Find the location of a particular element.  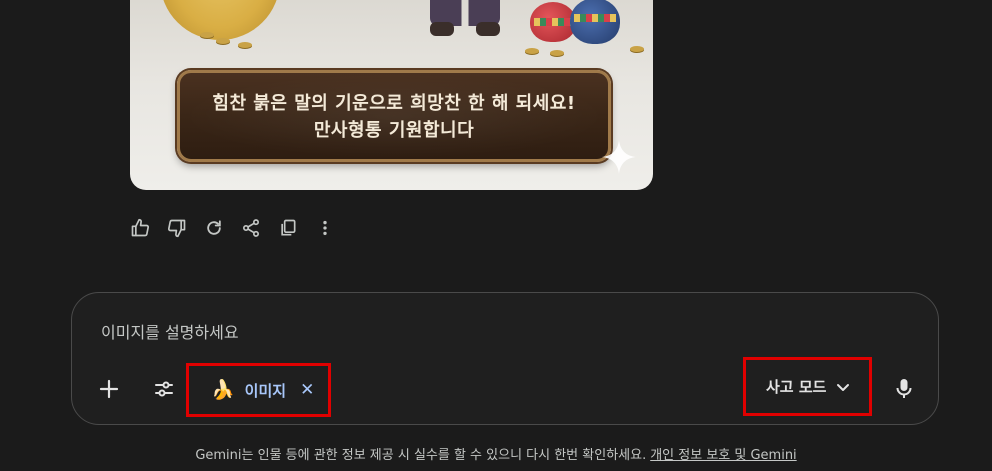

thinking-mode-dropdown: 사고 모드 is located at coordinates (807, 386).